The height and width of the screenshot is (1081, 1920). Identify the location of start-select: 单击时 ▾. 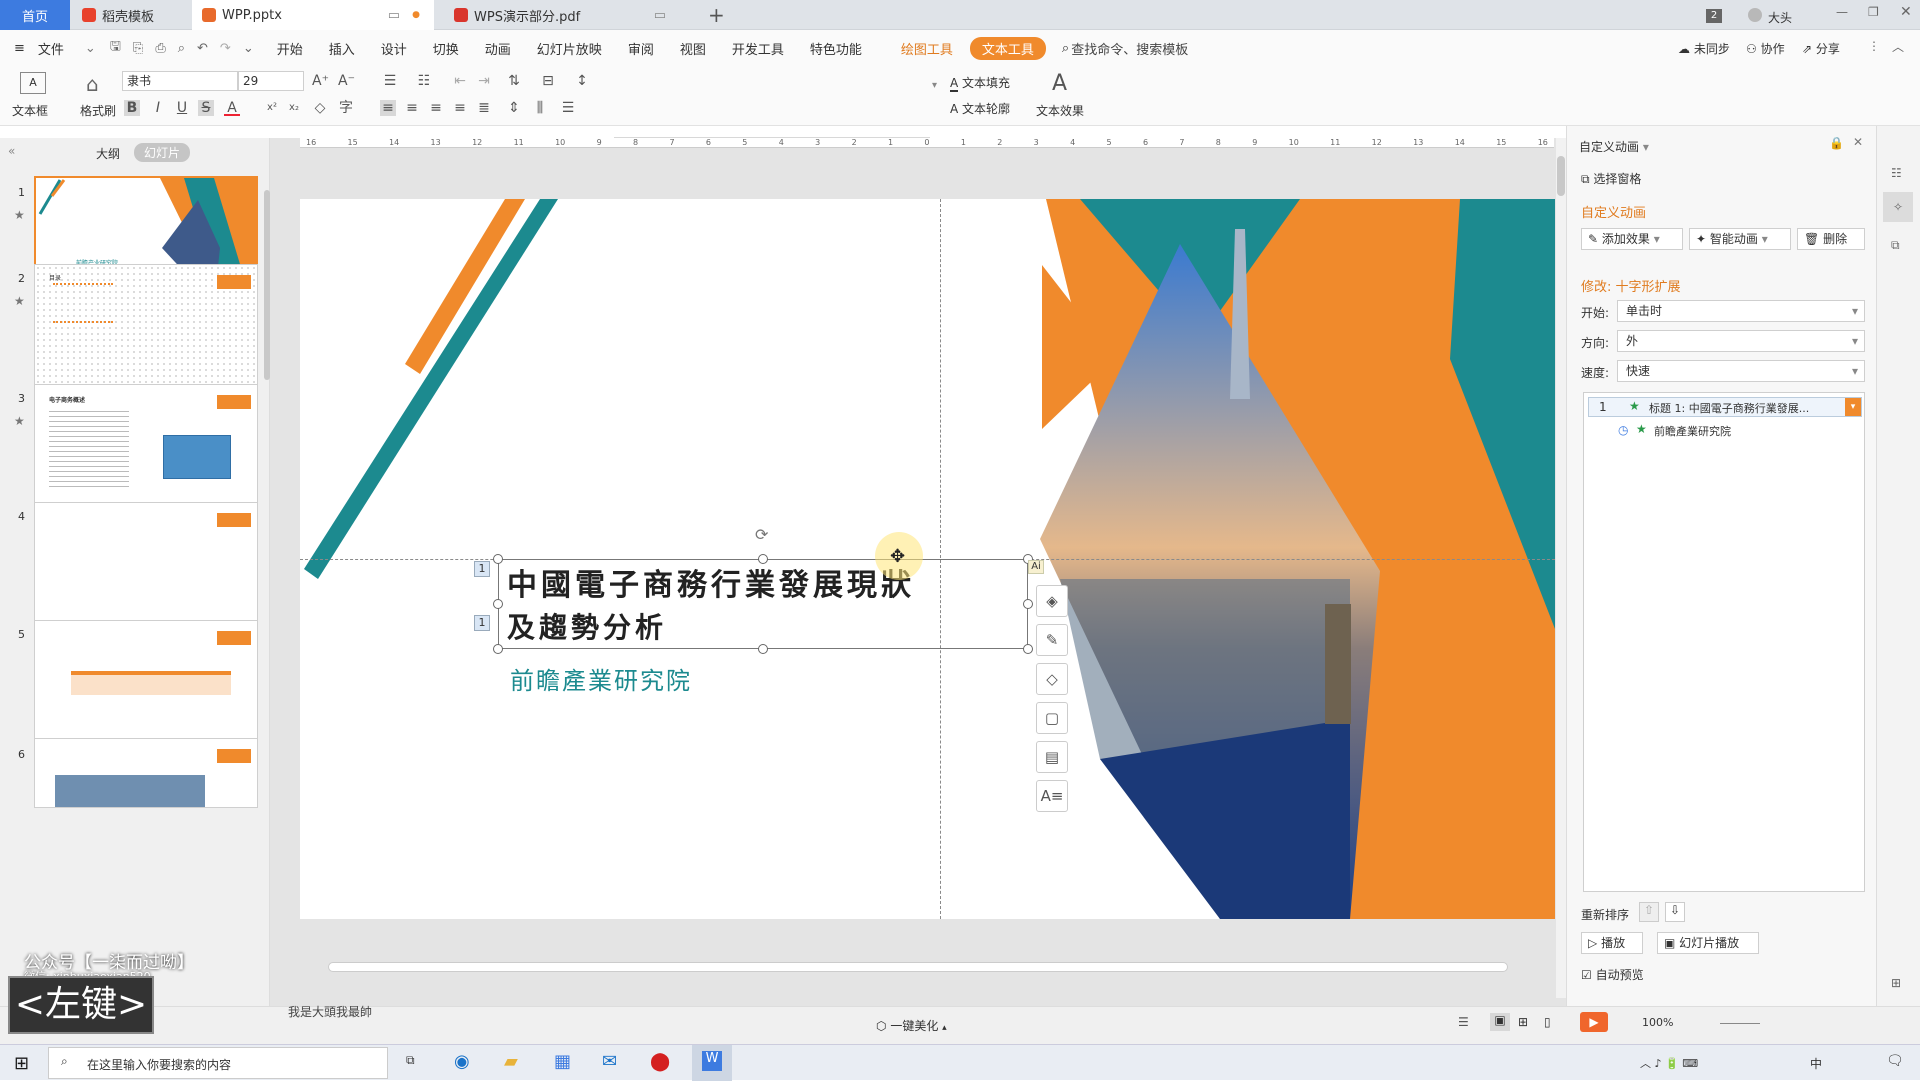
(1741, 311).